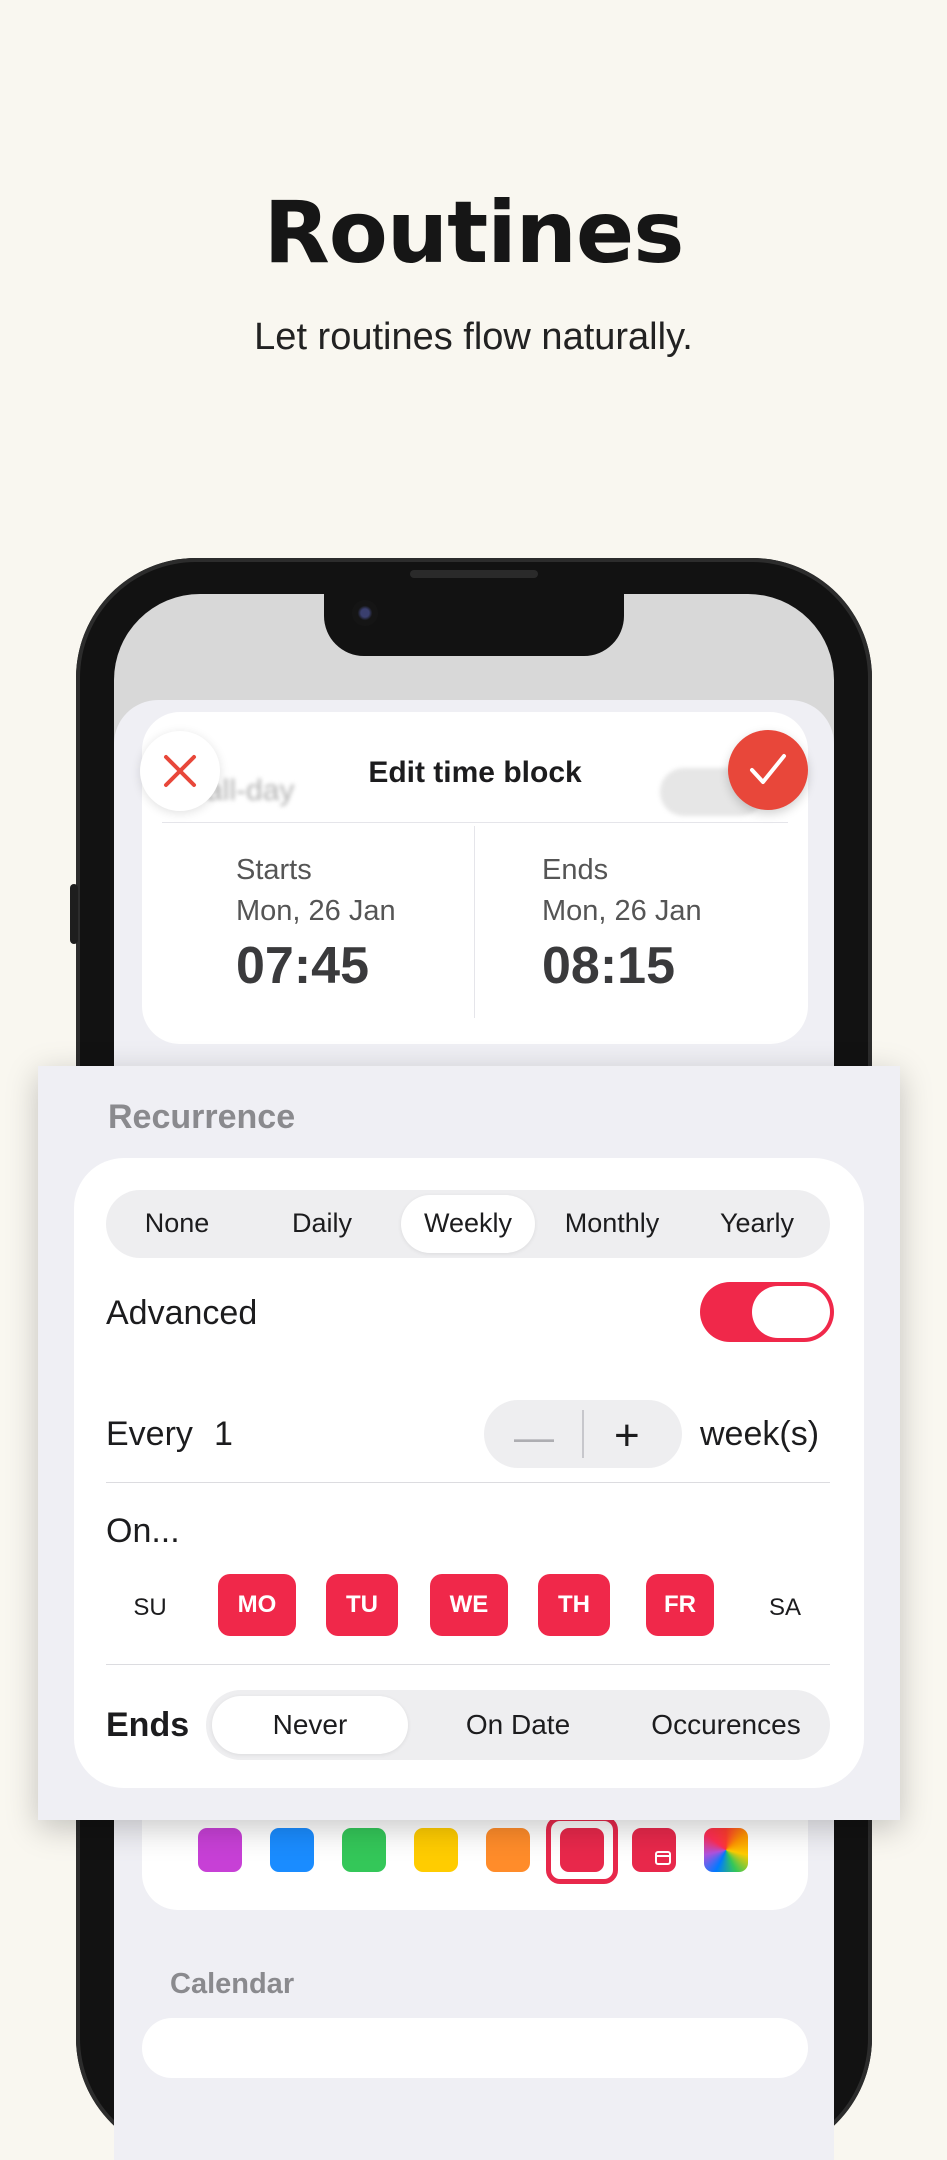 The width and height of the screenshot is (947, 2160). Describe the element at coordinates (726, 1725) in the screenshot. I see `ends-option-occurences: Occurences` at that location.